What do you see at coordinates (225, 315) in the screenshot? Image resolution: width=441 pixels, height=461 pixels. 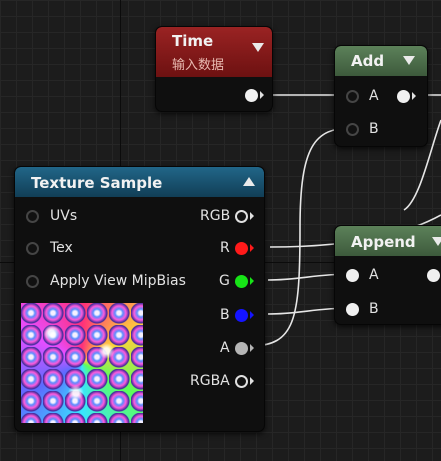 I see `b-label: B` at bounding box center [225, 315].